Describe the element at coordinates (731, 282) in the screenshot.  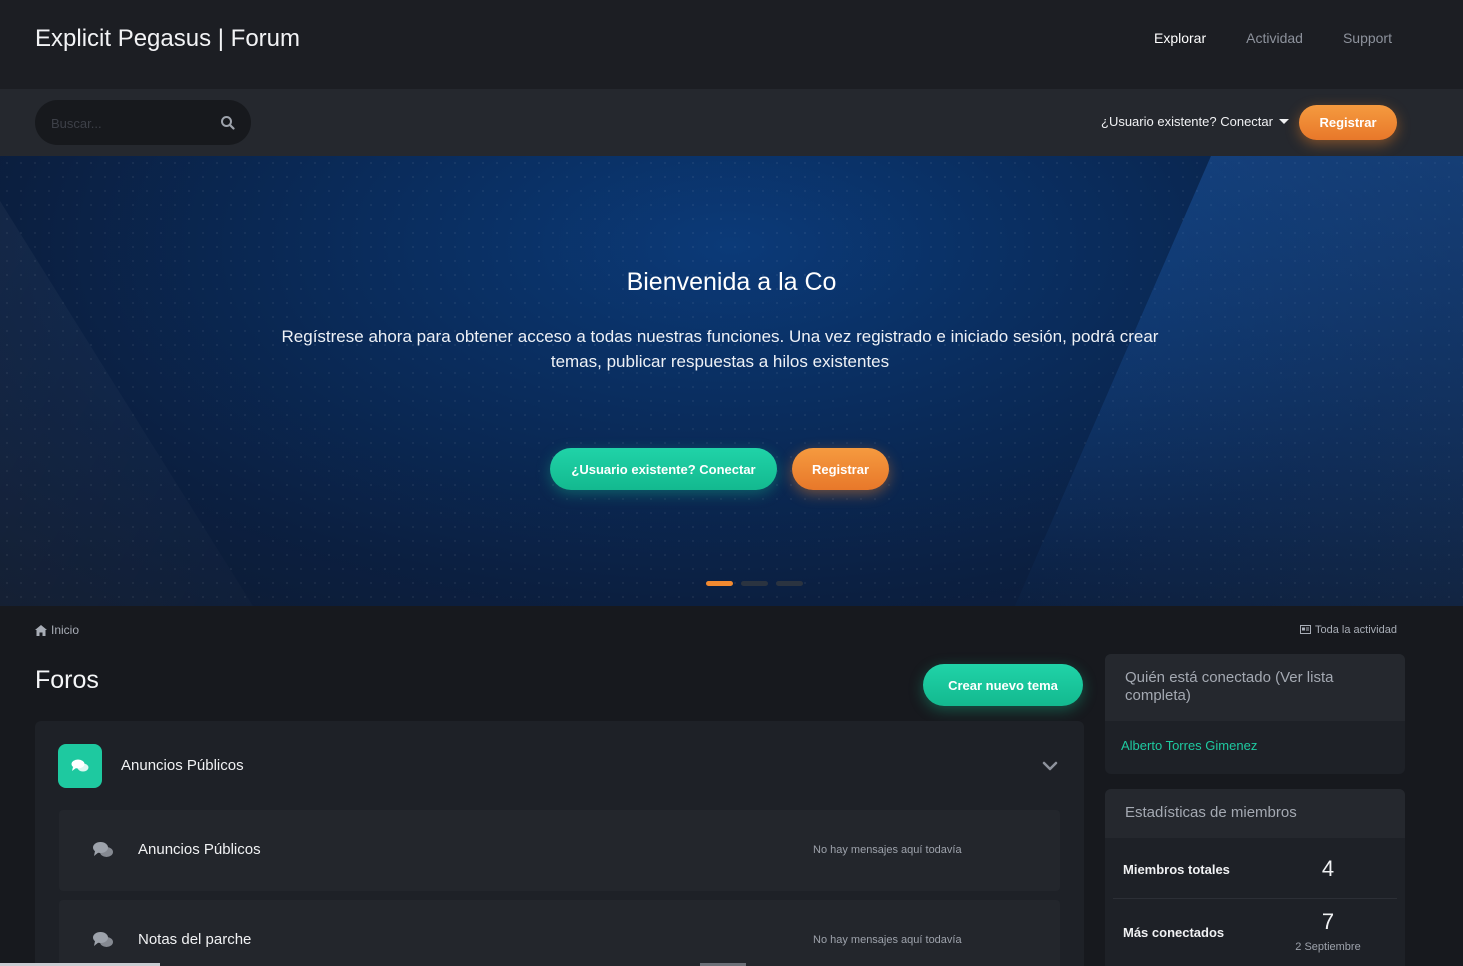
I see `hero-title: Bienvenida a la Co` at that location.